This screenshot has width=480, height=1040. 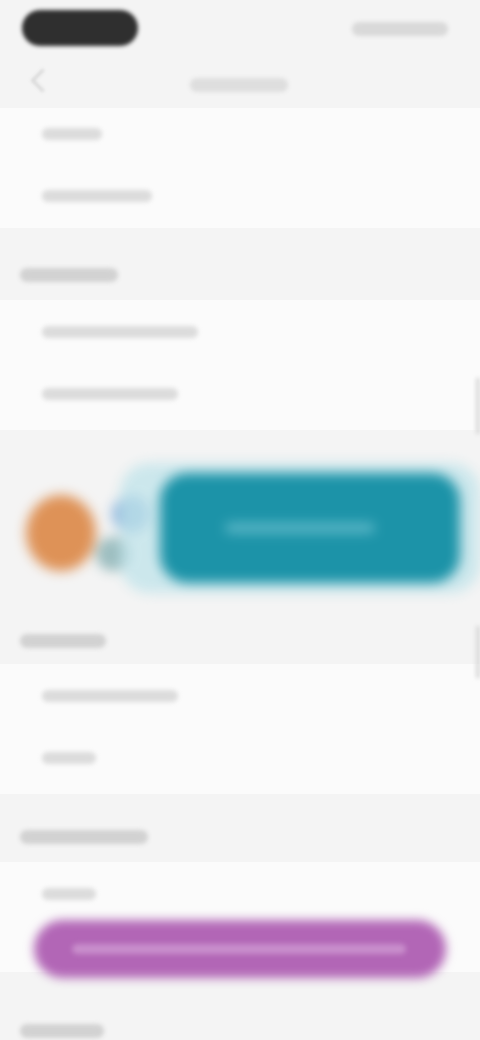 What do you see at coordinates (80, 28) in the screenshot?
I see `status-time-pill` at bounding box center [80, 28].